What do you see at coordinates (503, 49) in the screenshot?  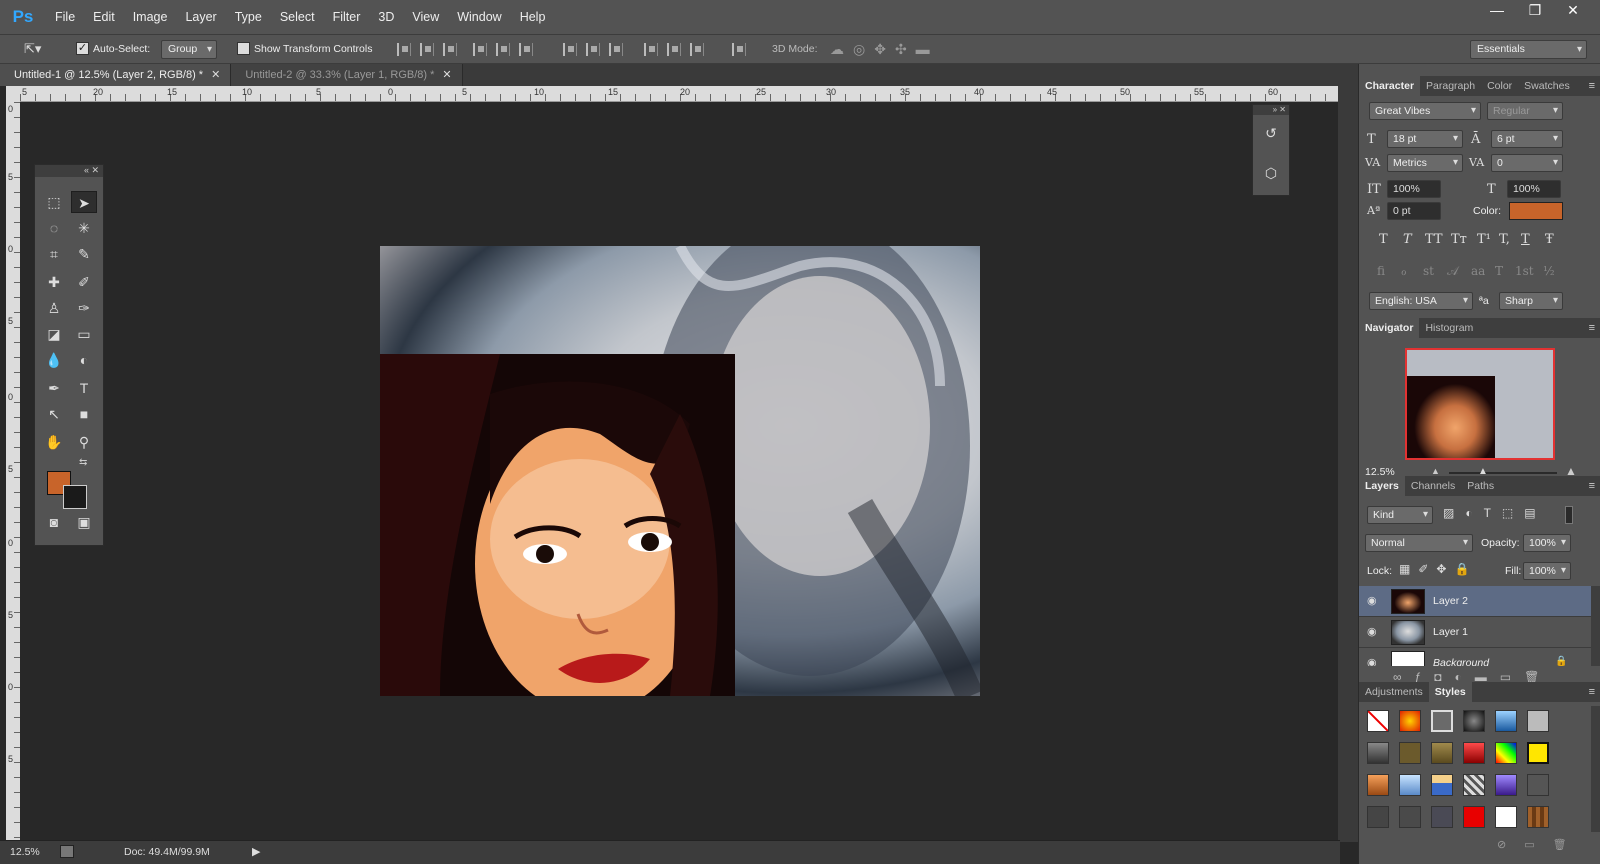 I see `align-hcenter-icon` at bounding box center [503, 49].